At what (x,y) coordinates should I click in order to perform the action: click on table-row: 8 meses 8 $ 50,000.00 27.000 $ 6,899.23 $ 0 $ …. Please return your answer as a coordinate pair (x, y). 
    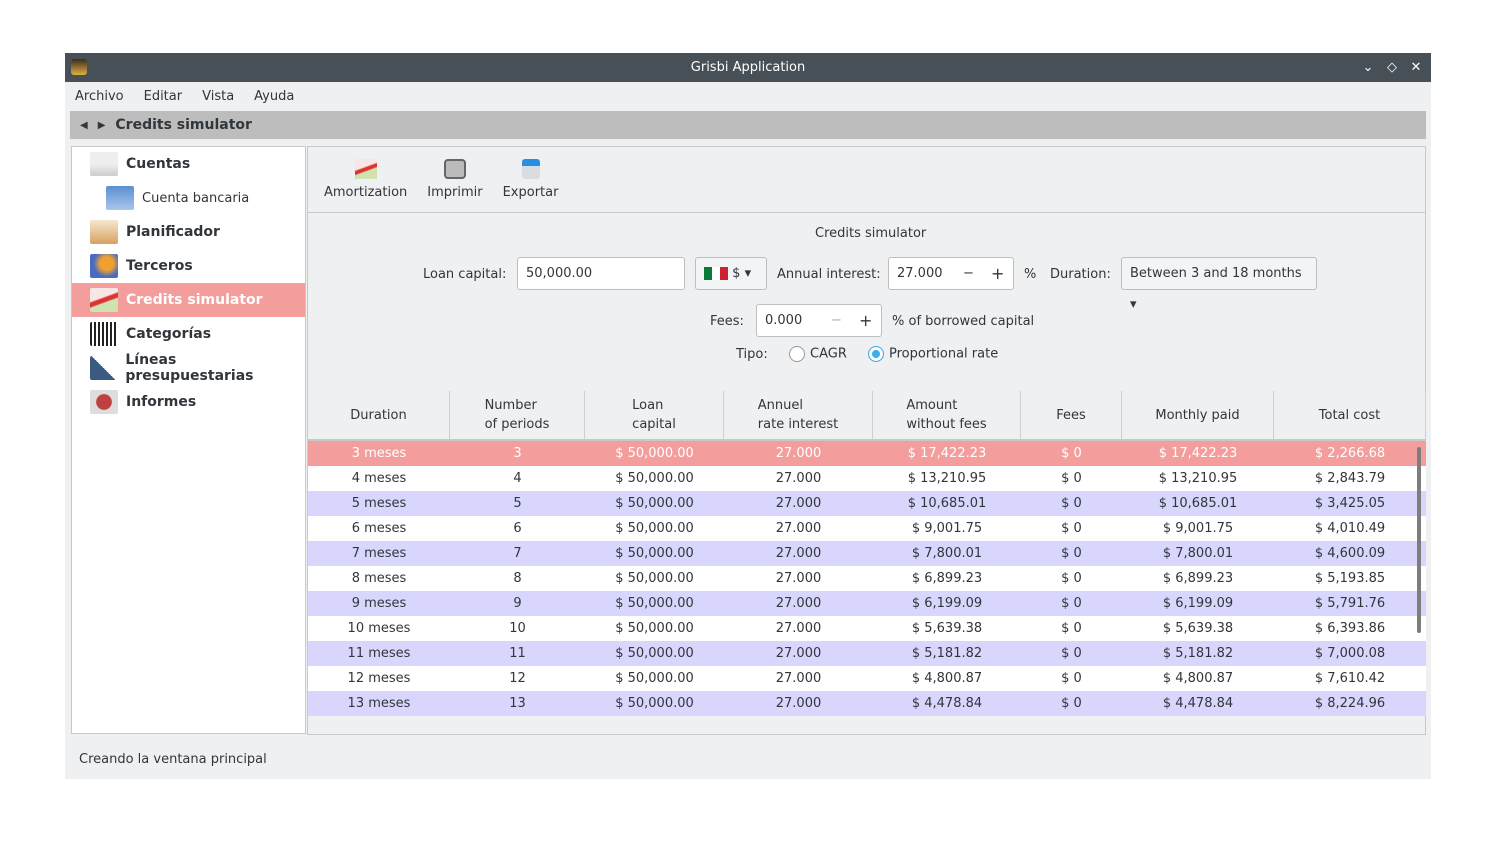
    Looking at the image, I should click on (867, 578).